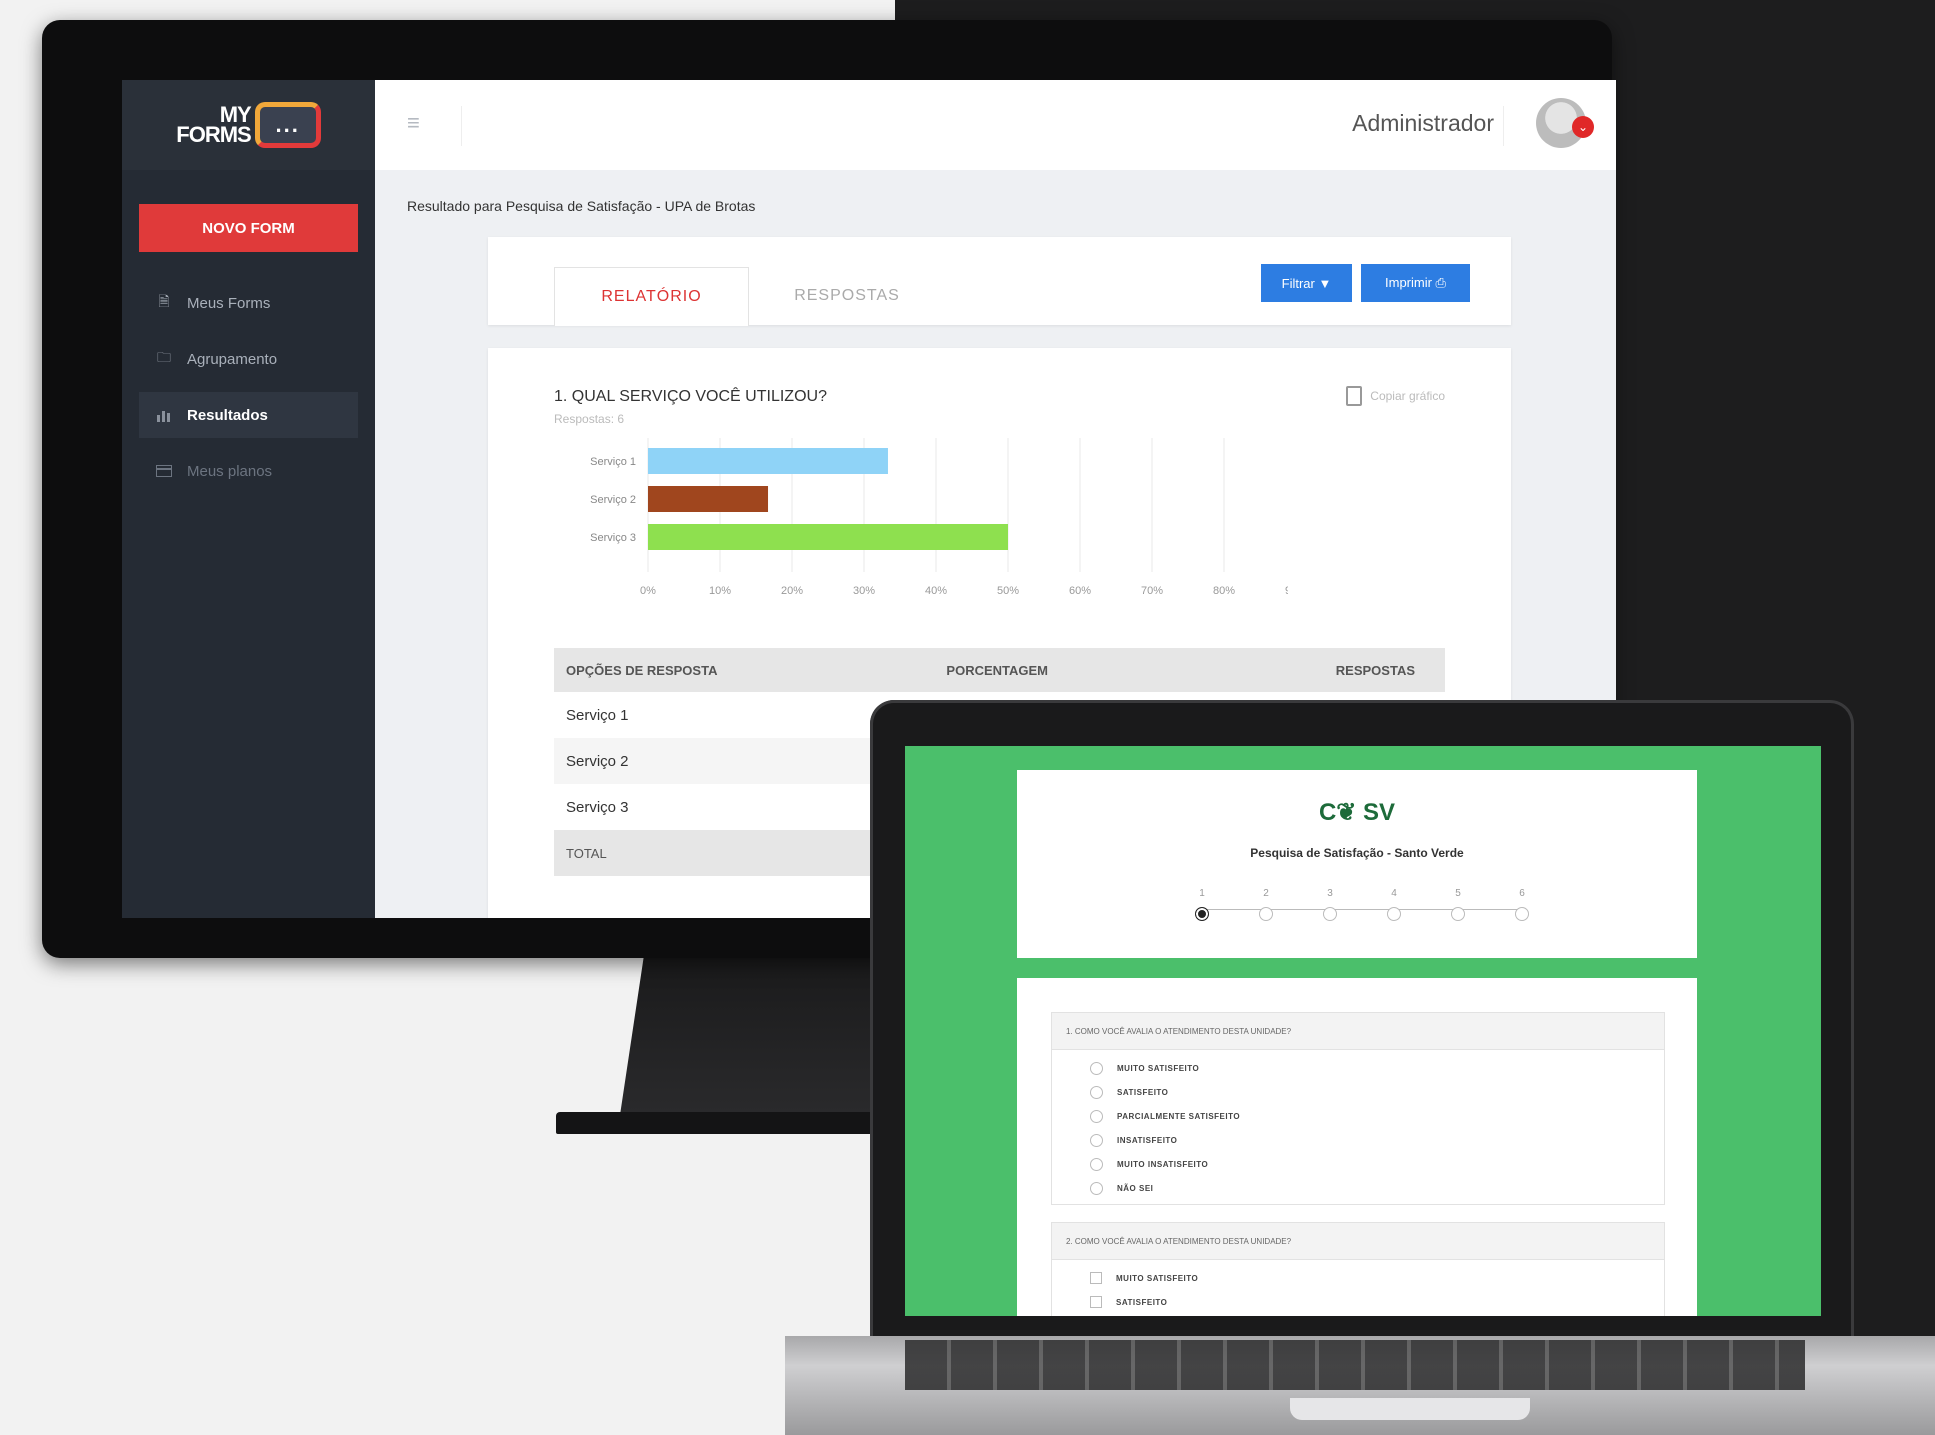 This screenshot has width=1935, height=1435. Describe the element at coordinates (1330, 904) in the screenshot. I see `step-3: 3` at that location.